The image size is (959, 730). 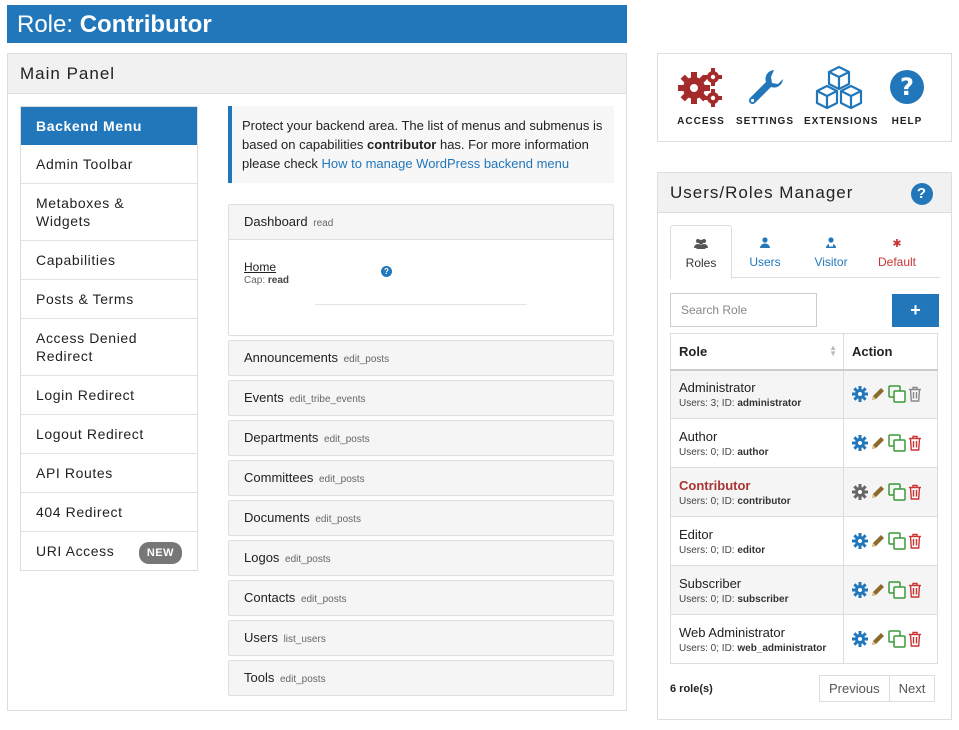 What do you see at coordinates (259, 677) in the screenshot?
I see `menu-section-name: Tools` at bounding box center [259, 677].